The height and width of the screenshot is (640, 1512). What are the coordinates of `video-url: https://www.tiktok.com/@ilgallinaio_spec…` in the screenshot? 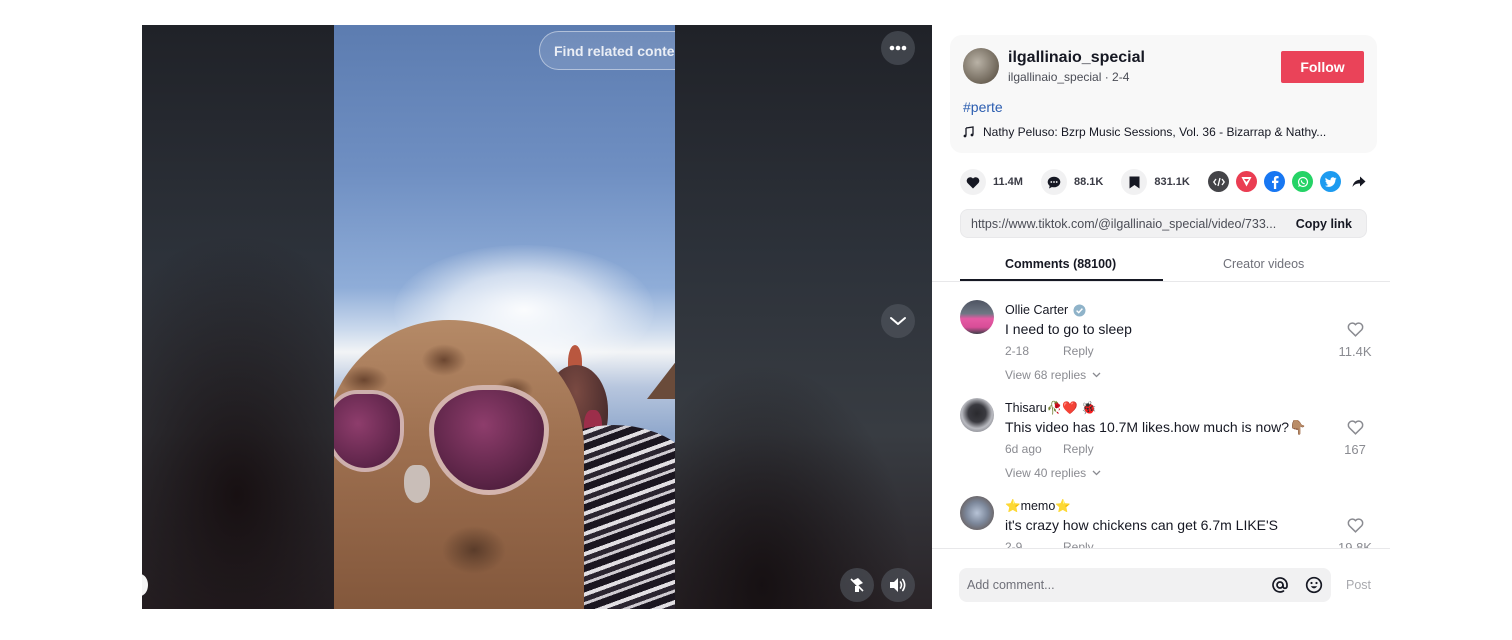 It's located at (1126, 224).